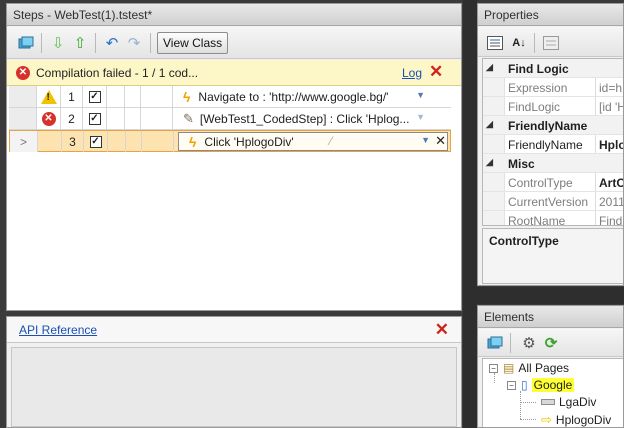  Describe the element at coordinates (58, 43) in the screenshot. I see `move-down-icon: ⇩` at that location.